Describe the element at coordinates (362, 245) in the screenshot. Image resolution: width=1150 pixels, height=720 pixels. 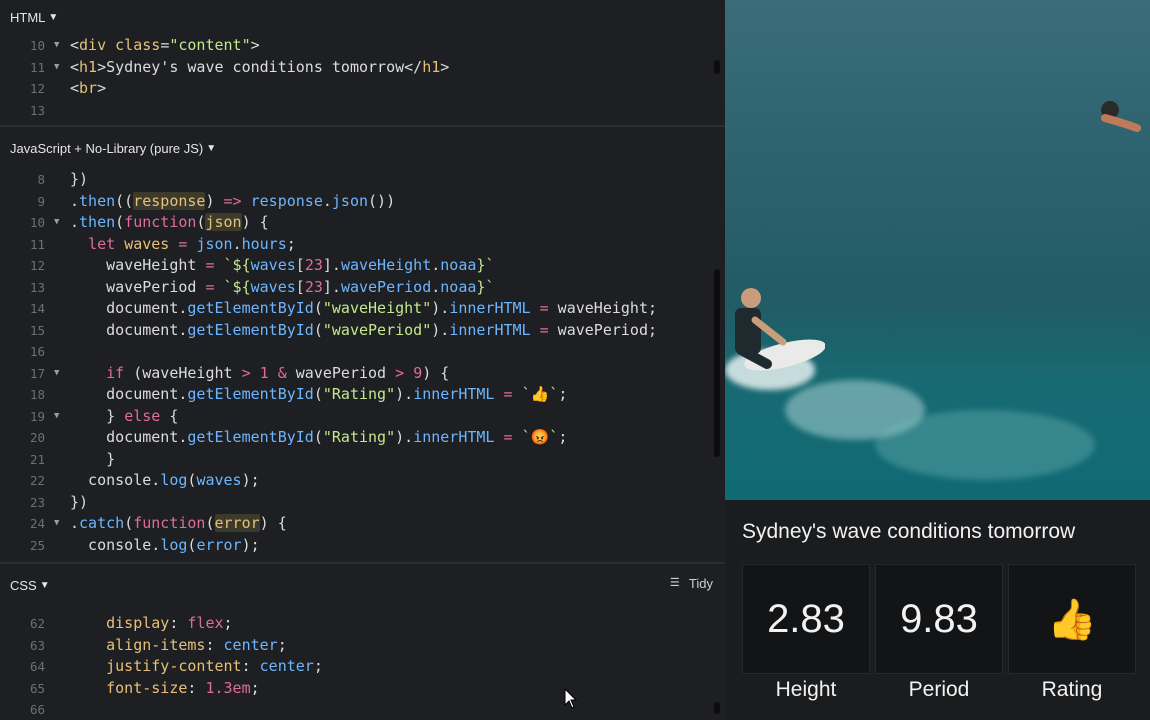
I see `code-line: 11 let waves = json.hours;` at that location.